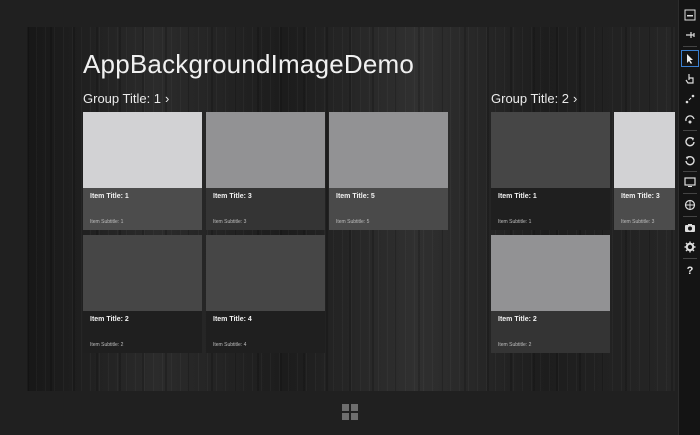 The image size is (700, 435). I want to click on device-bezel-top, so click(339, 13).